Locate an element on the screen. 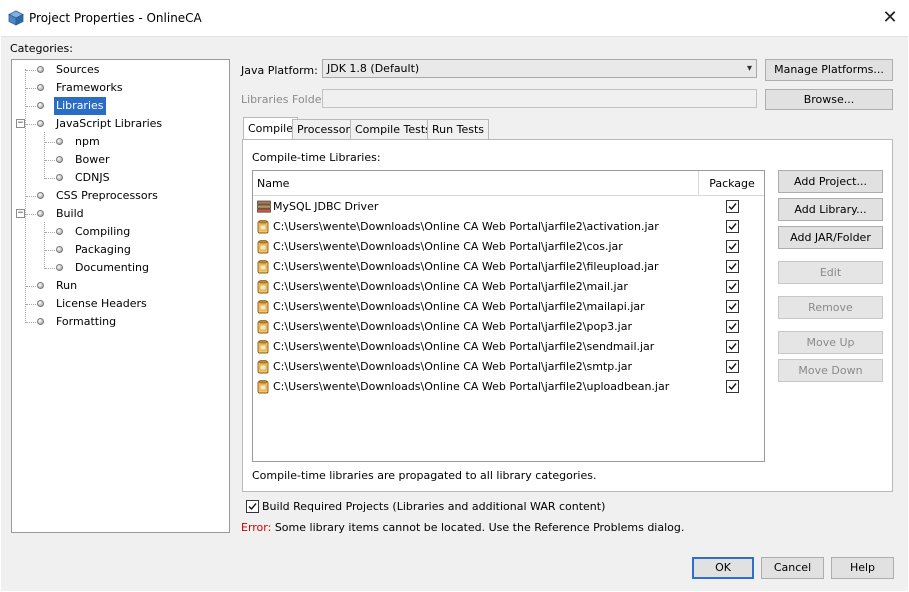 The image size is (909, 592). tree-item-javascript-libraries: − JavaScript Libraries is located at coordinates (120, 124).